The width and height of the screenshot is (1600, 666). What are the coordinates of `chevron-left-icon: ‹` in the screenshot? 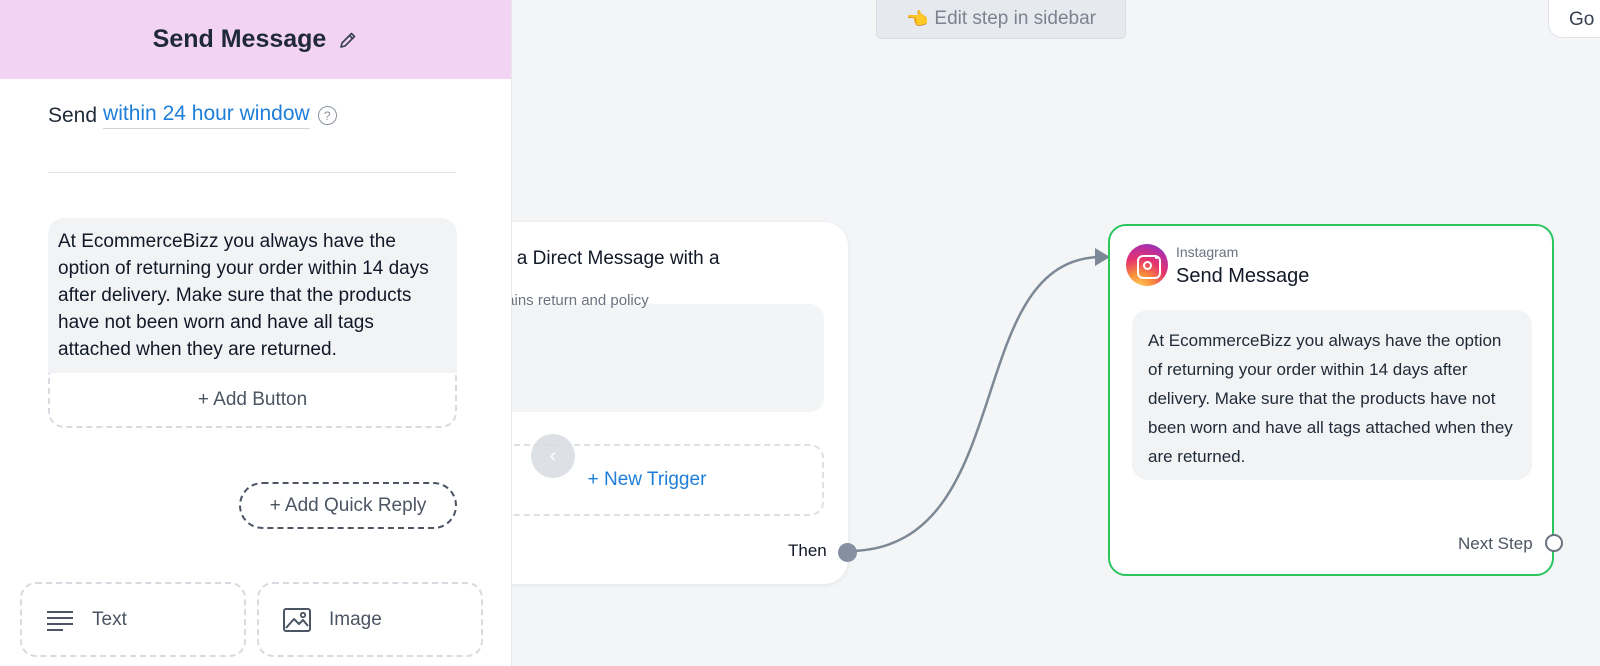 It's located at (553, 456).